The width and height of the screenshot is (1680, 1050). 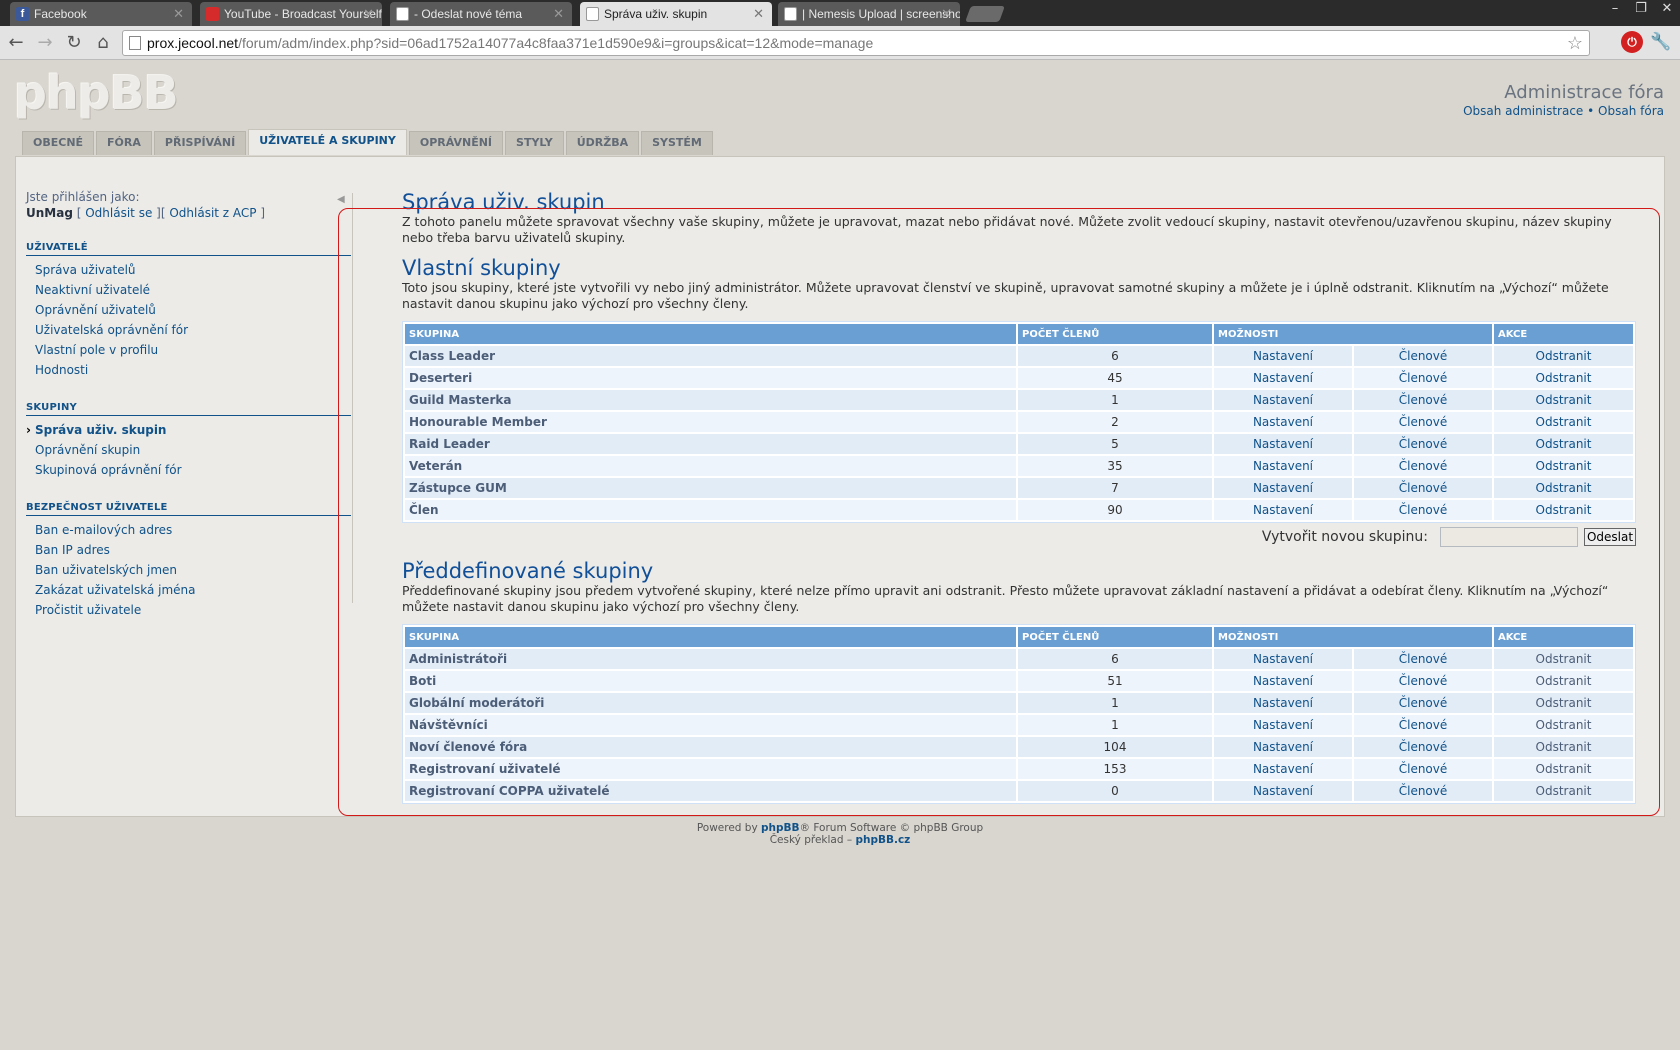 What do you see at coordinates (341, 199) in the screenshot?
I see `collapse-sidebar-icon: ◀` at bounding box center [341, 199].